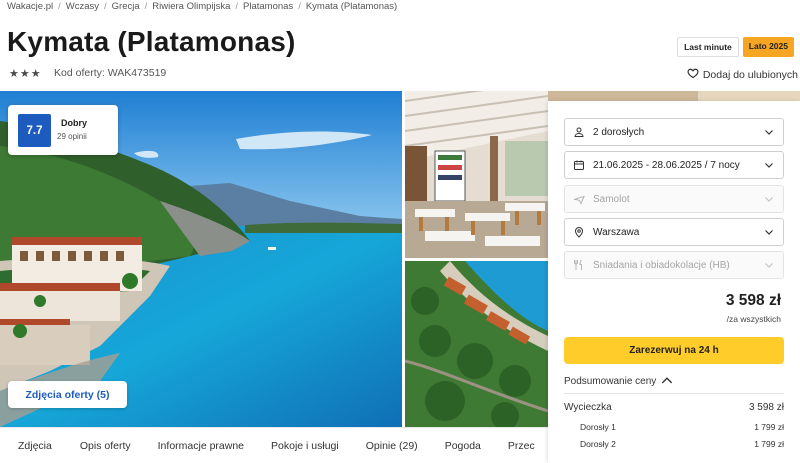  What do you see at coordinates (619, 132) in the screenshot?
I see `guests-value: 2 dorosłych` at bounding box center [619, 132].